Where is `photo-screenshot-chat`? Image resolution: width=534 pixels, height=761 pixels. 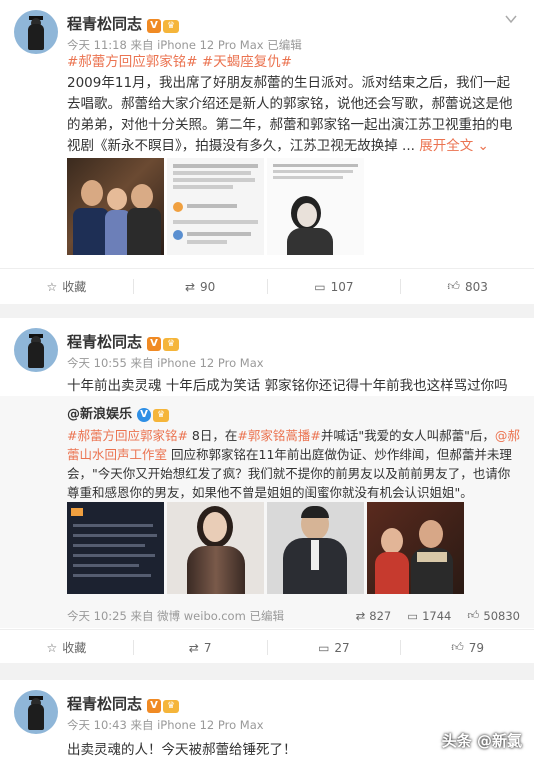
photo-screenshot-chat is located at coordinates (215, 206).